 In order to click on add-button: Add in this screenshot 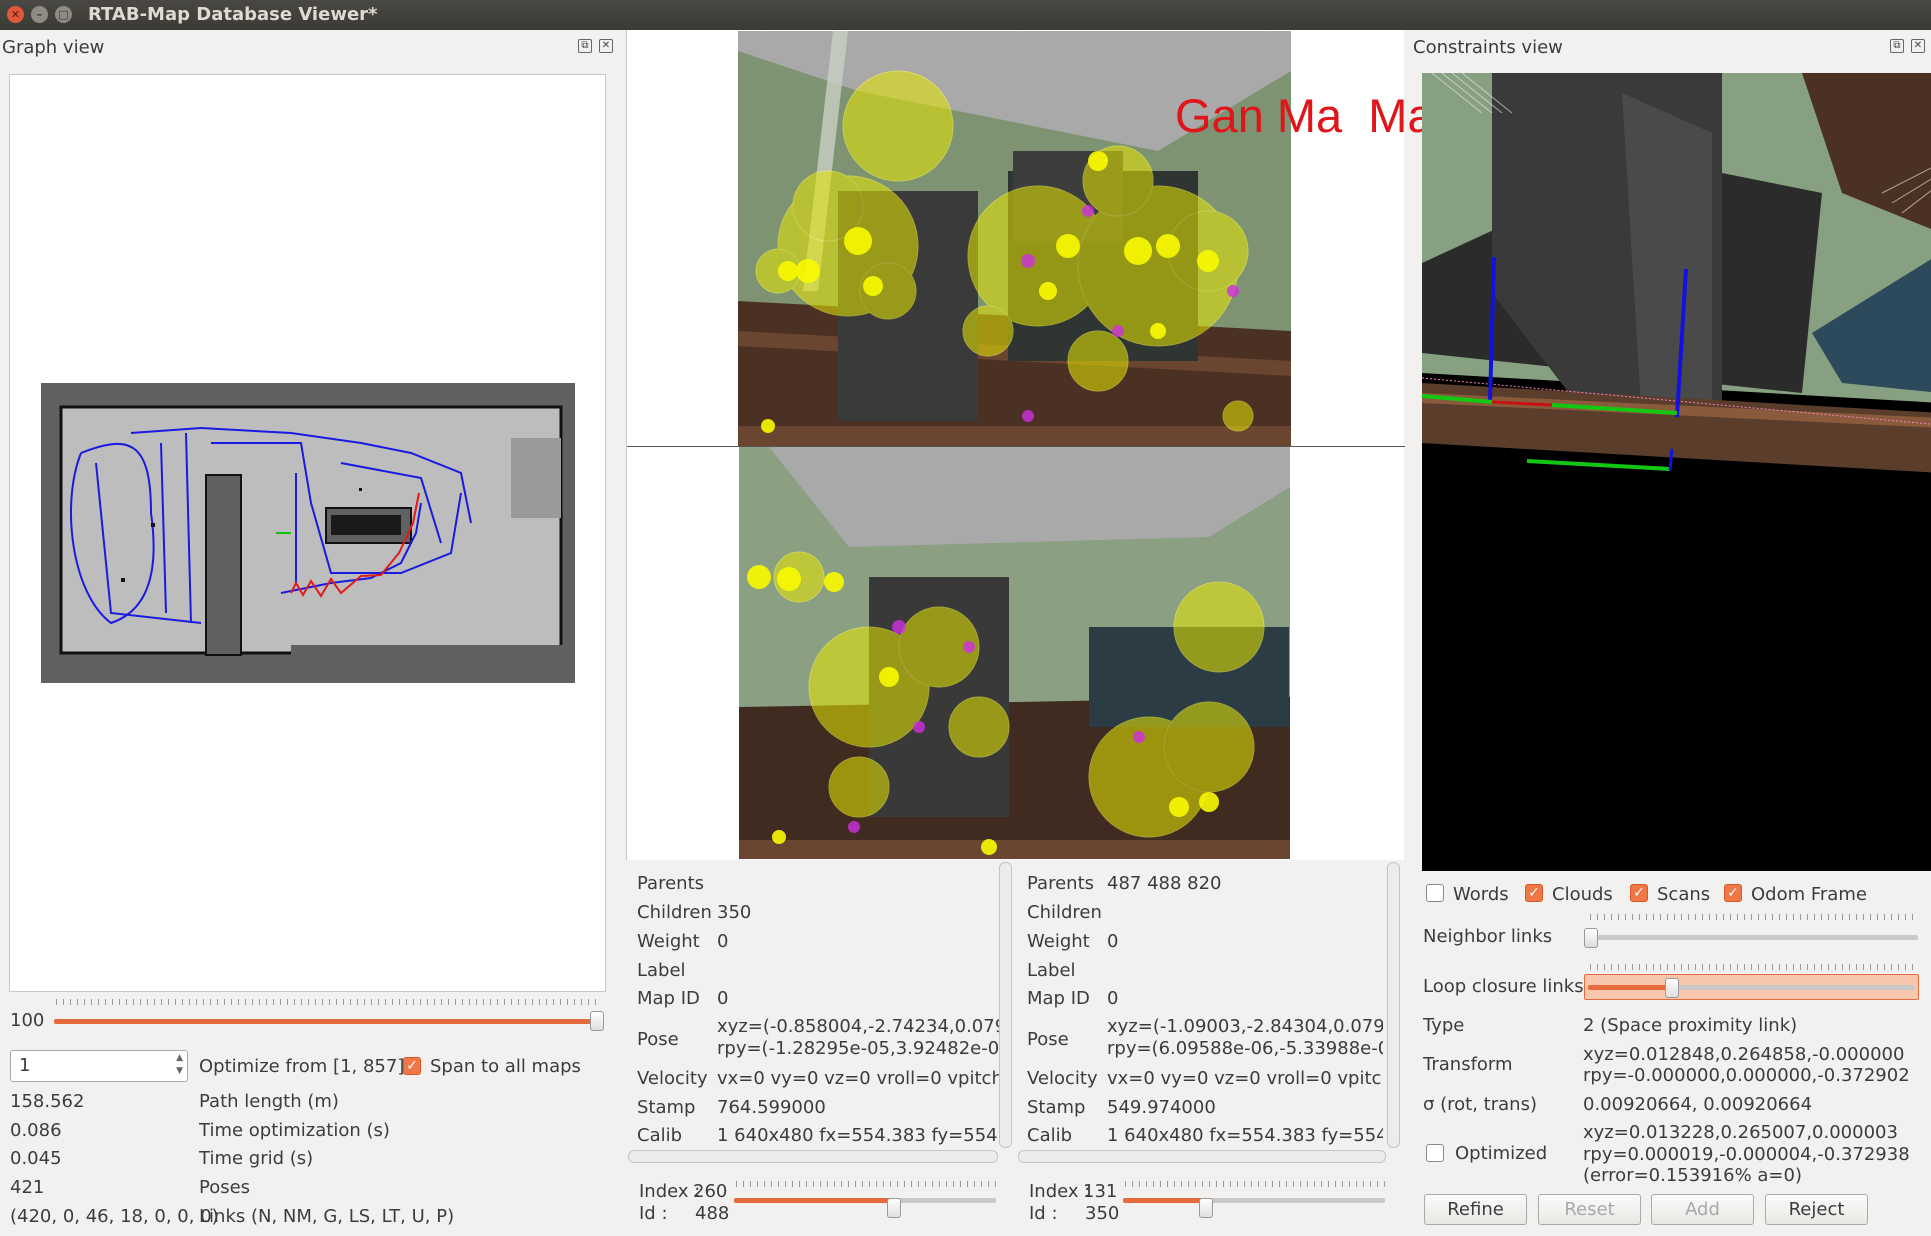, I will do `click(1702, 1209)`.